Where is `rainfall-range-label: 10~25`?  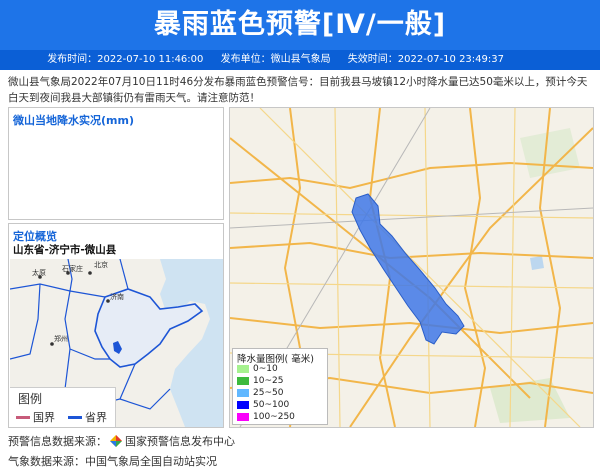
rainfall-range-label: 10~25 is located at coordinates (268, 381).